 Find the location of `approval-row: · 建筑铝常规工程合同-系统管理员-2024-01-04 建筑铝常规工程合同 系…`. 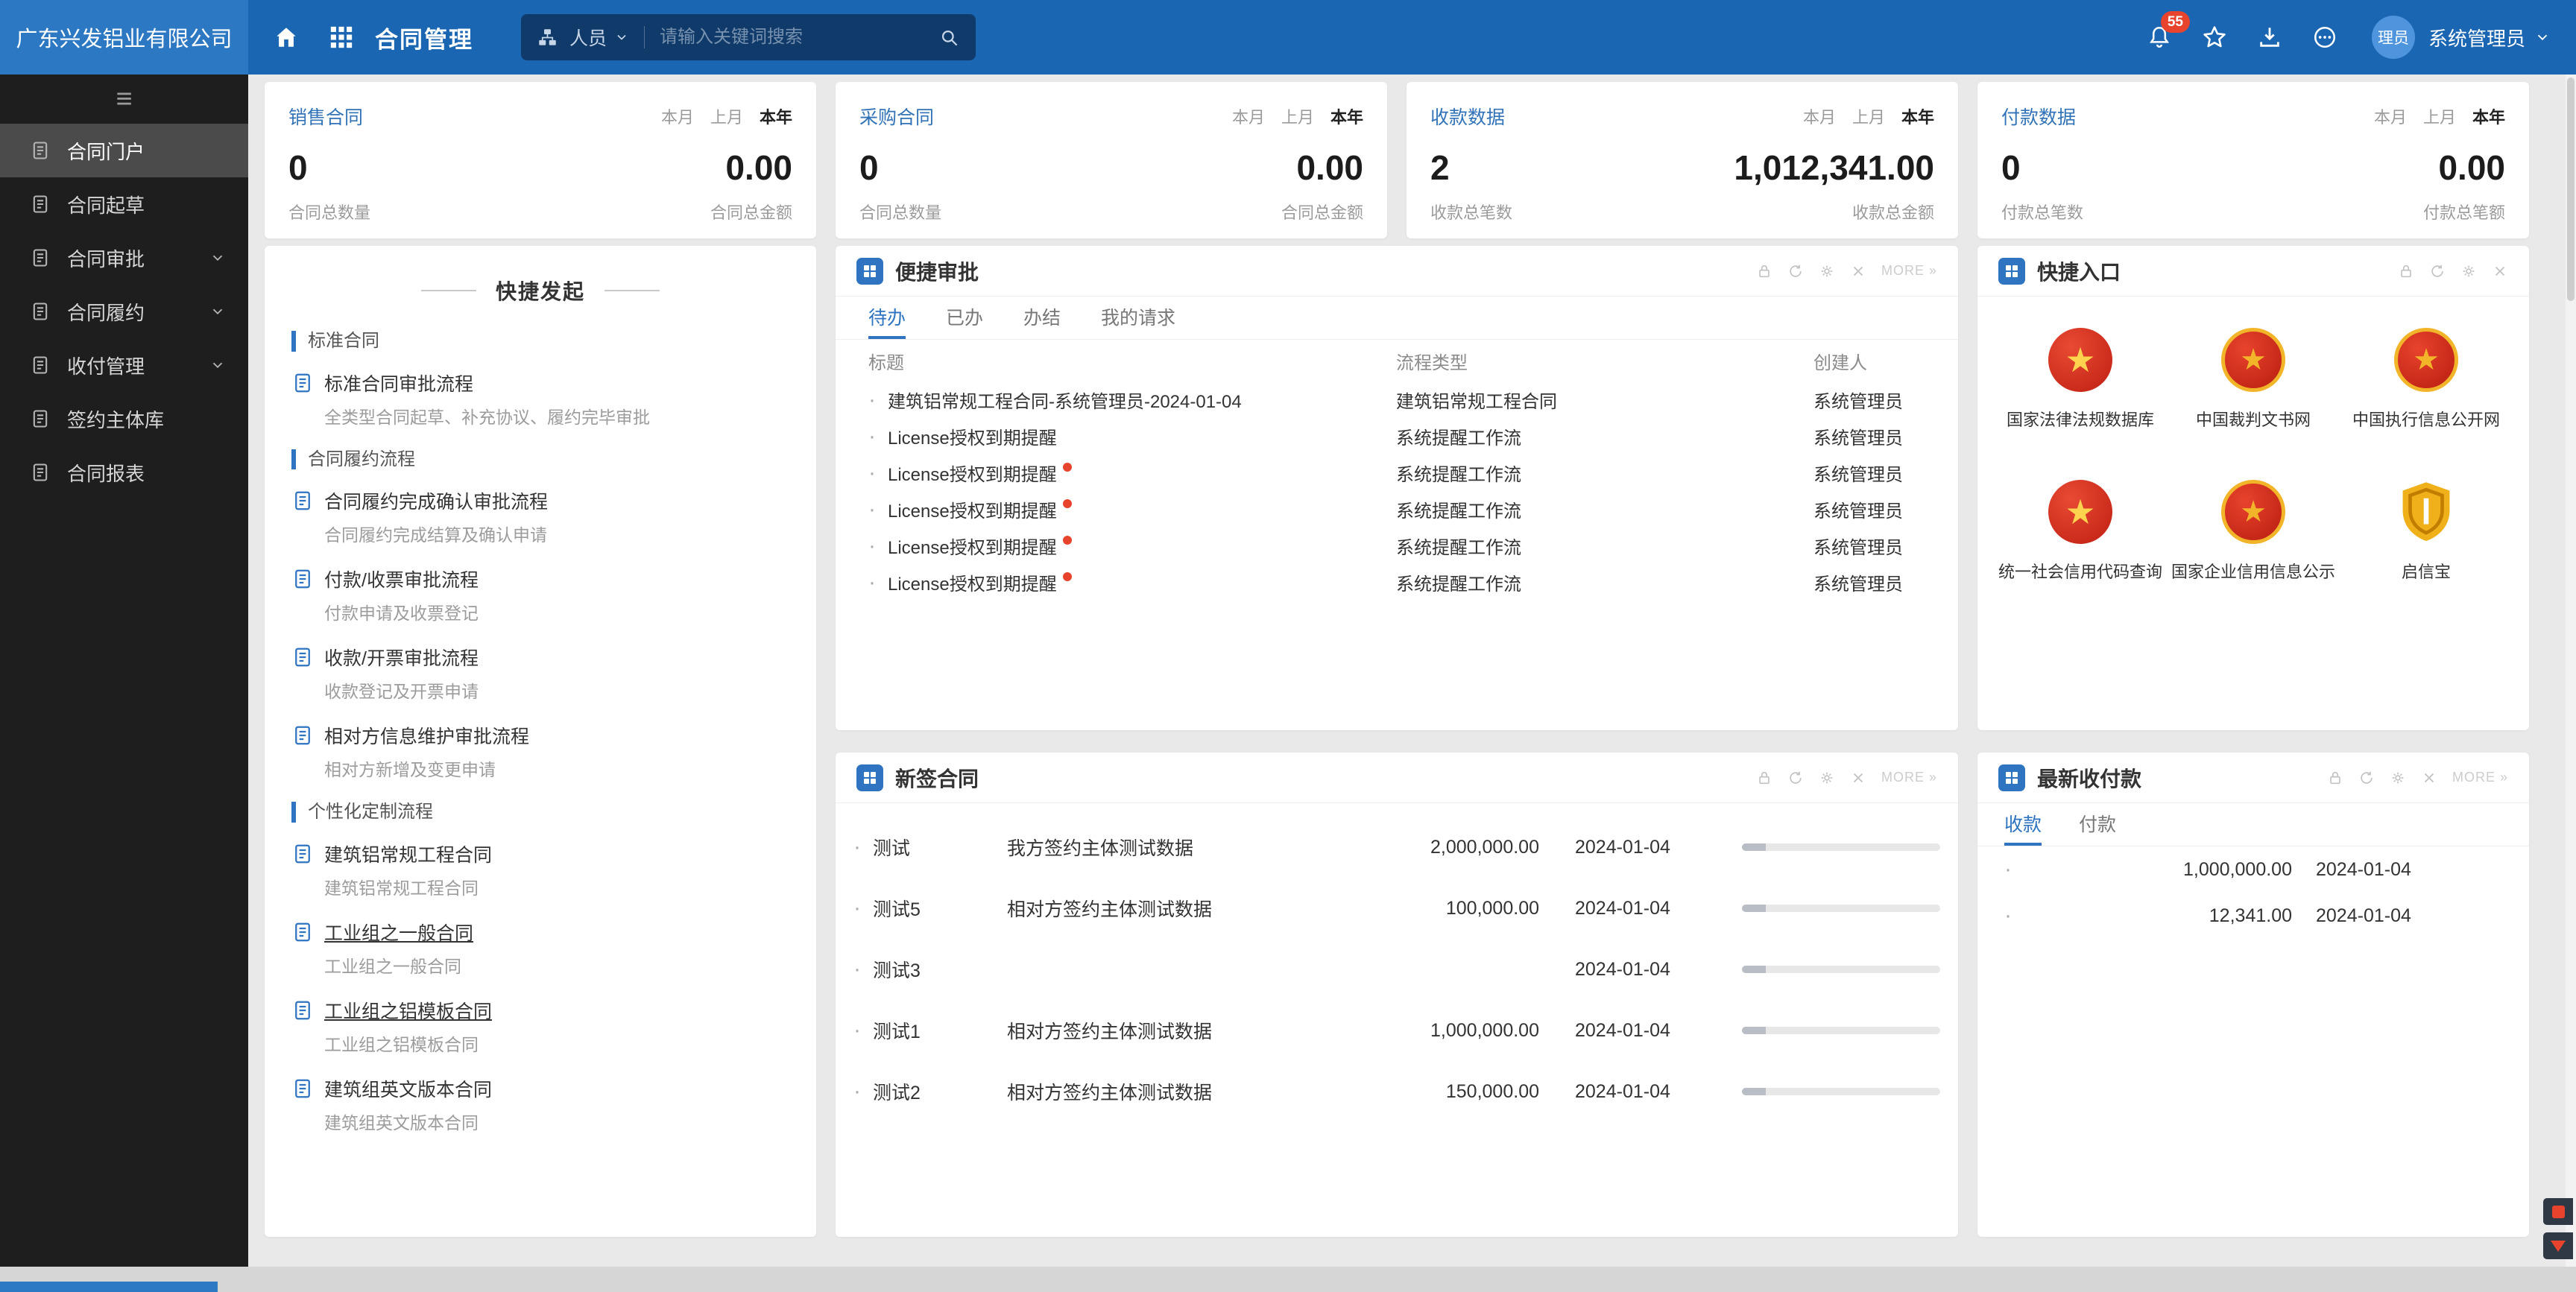

approval-row: · 建筑铝常规工程合同-系统管理员-2024-01-04 建筑铝常规工程合同 系… is located at coordinates (1397, 399).